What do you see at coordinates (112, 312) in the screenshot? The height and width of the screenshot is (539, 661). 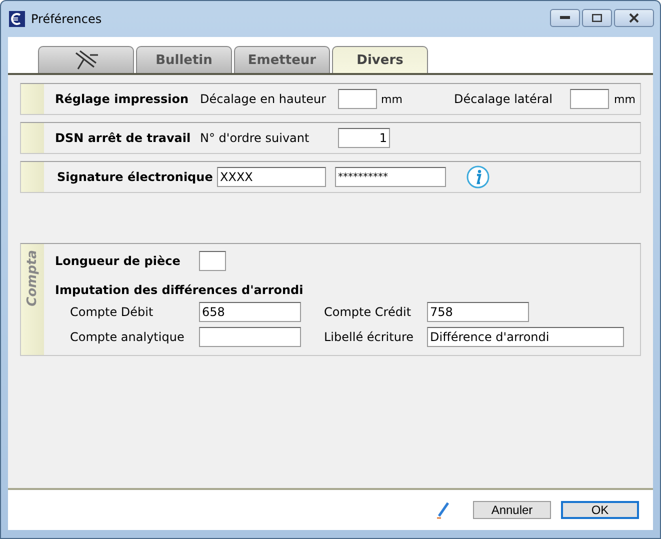 I see `field-label: Compte Débit` at bounding box center [112, 312].